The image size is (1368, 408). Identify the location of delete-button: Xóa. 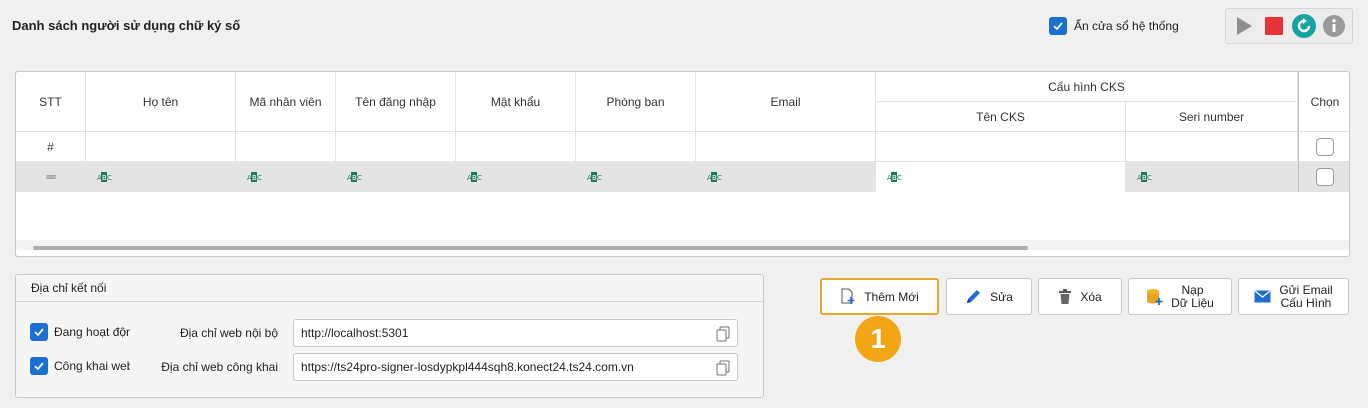
(1080, 296).